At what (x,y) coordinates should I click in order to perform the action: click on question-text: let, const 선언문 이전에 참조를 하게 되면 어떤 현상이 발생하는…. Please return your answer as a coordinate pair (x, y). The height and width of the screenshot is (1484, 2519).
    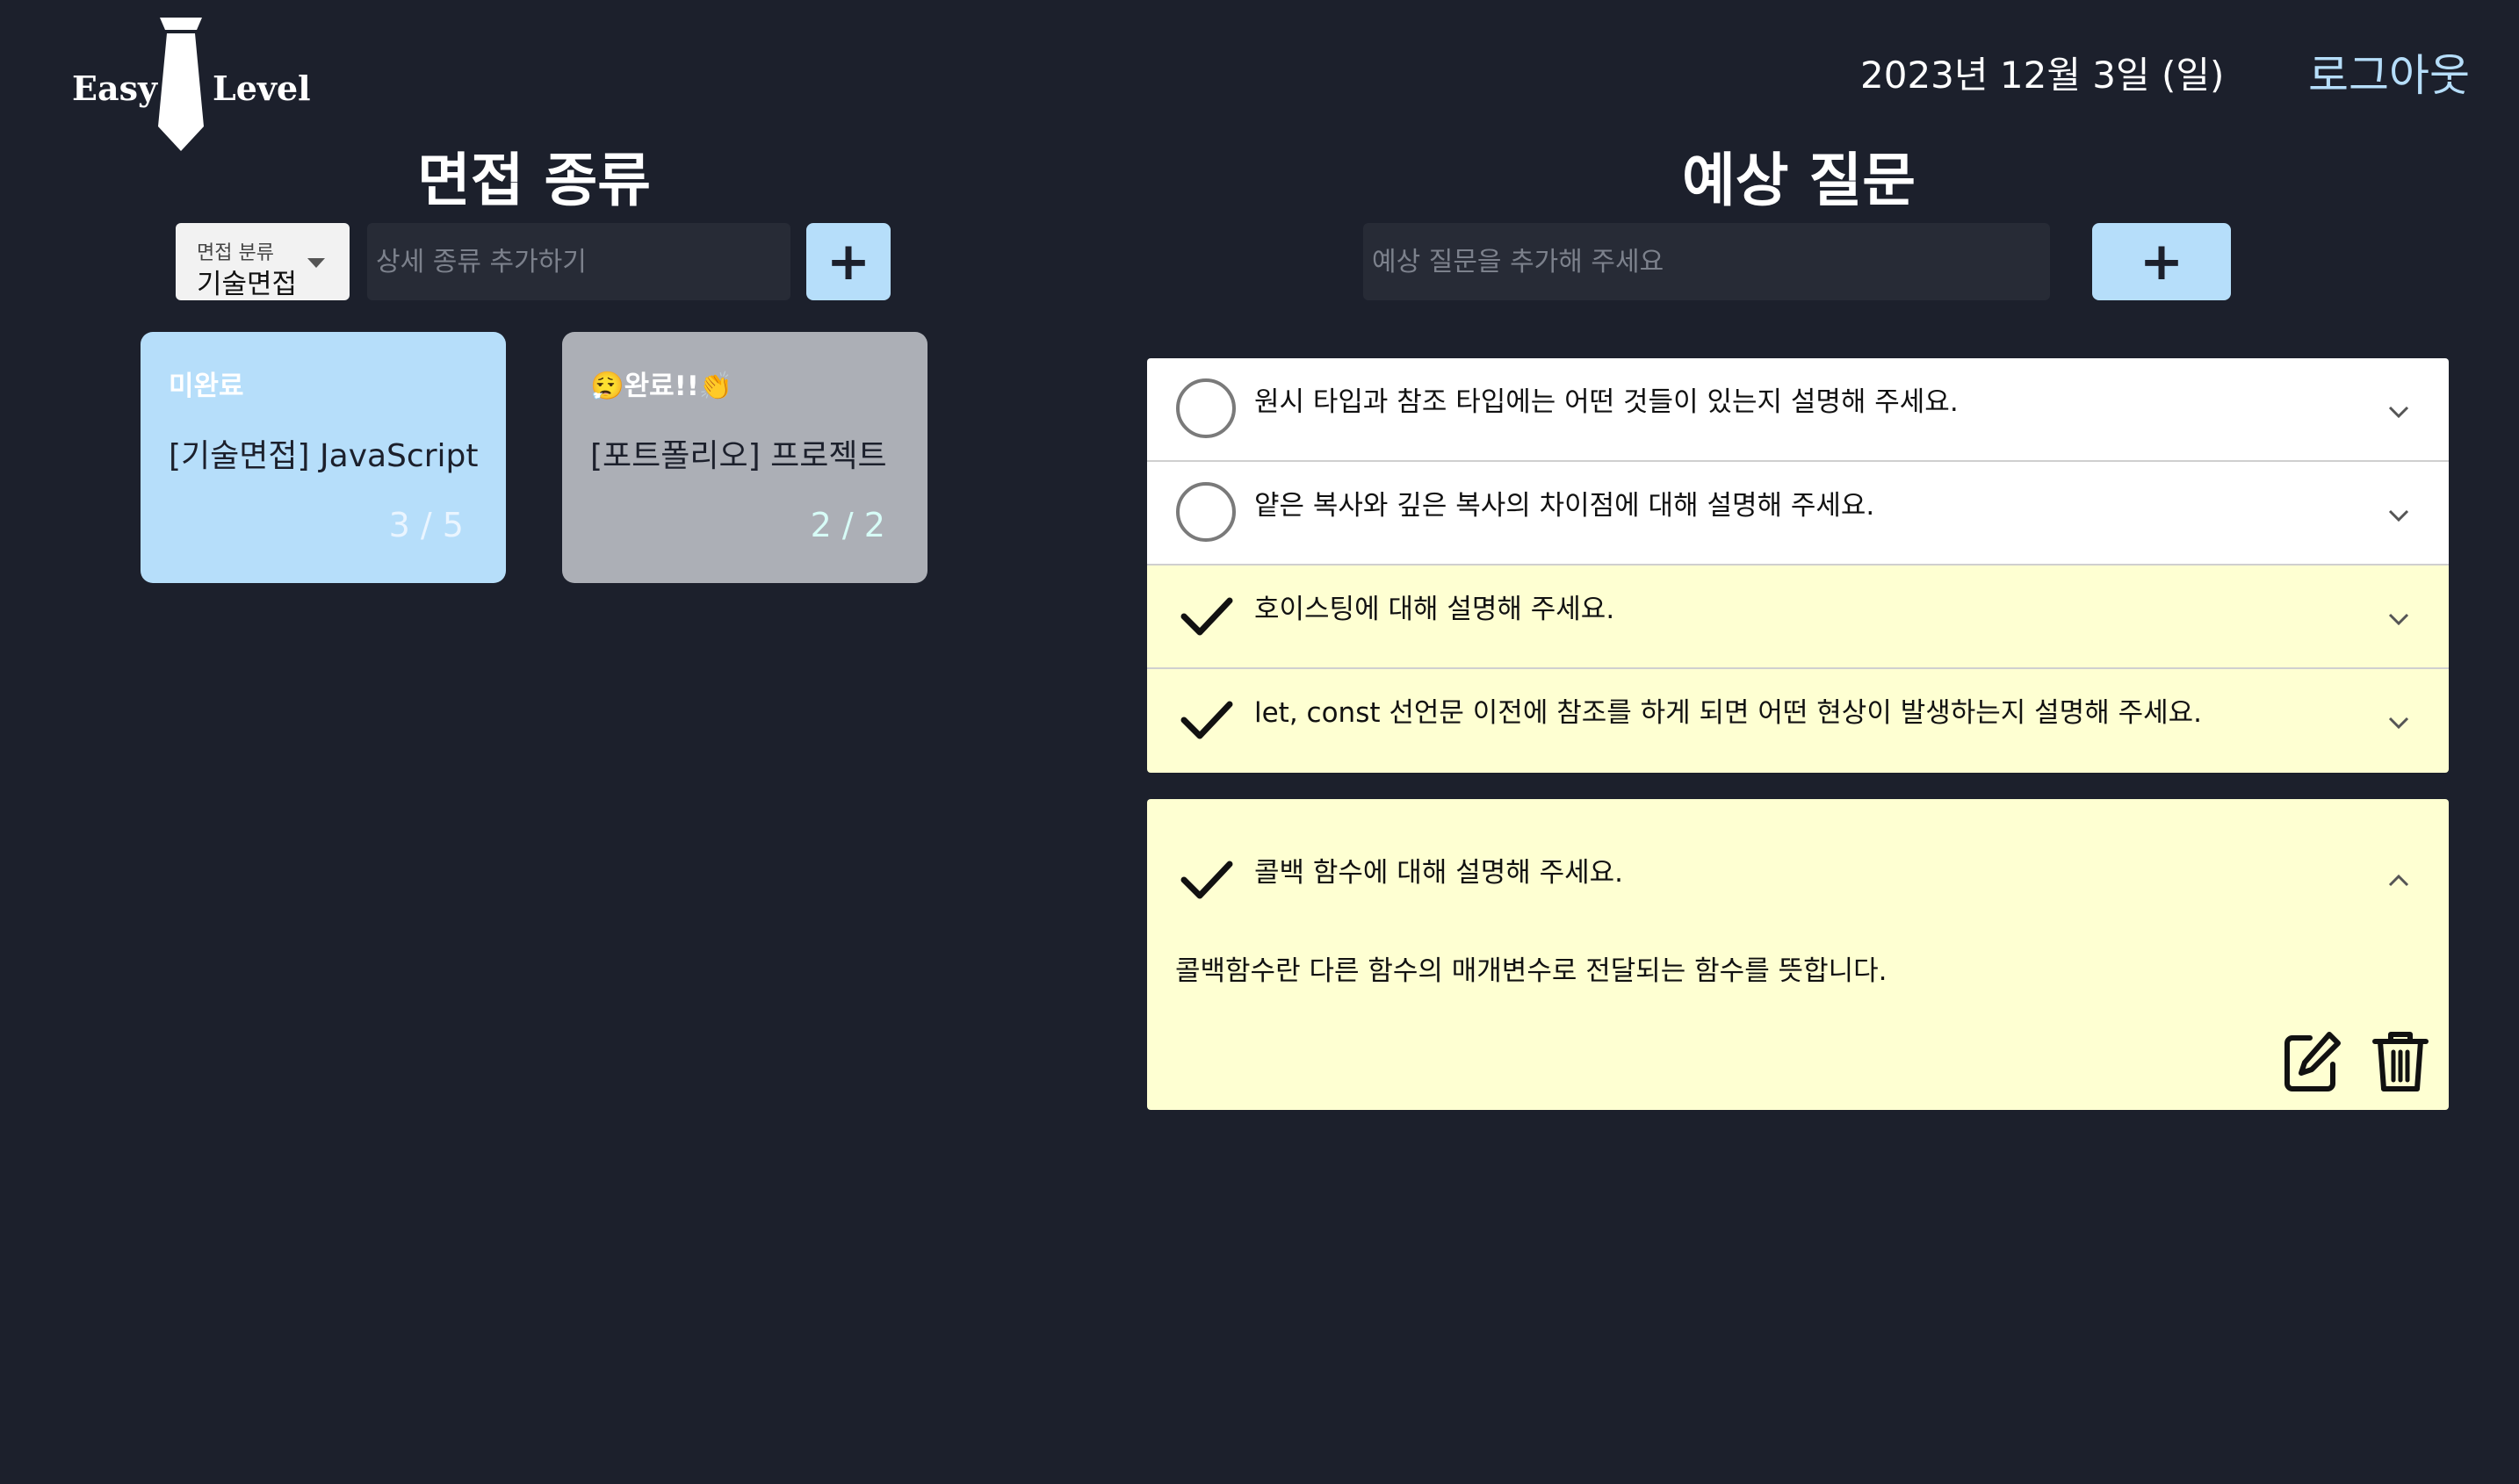
    Looking at the image, I should click on (1728, 713).